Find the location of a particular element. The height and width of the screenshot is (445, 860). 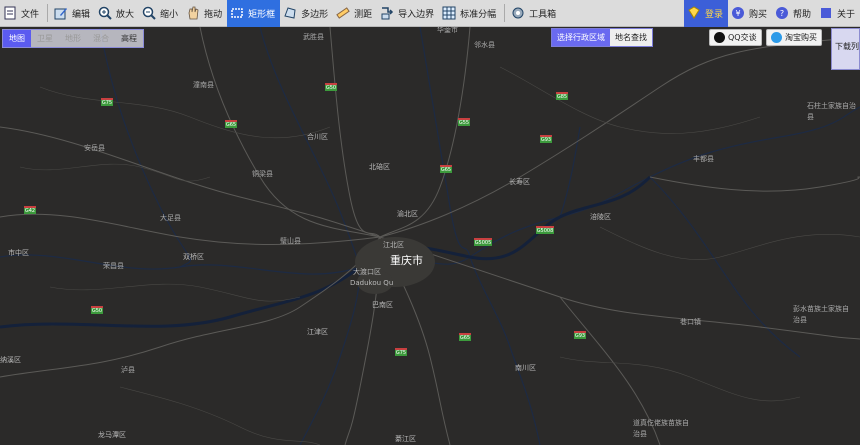

place-label: 潼南县 is located at coordinates (203, 85).